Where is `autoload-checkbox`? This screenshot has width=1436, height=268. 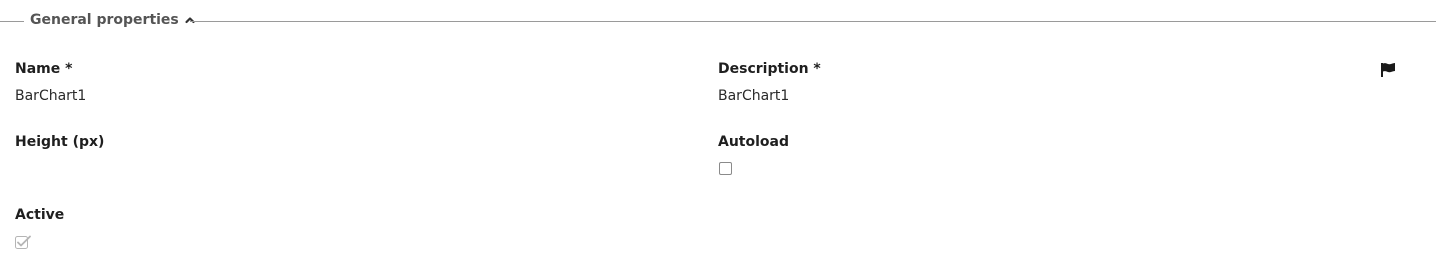 autoload-checkbox is located at coordinates (725, 168).